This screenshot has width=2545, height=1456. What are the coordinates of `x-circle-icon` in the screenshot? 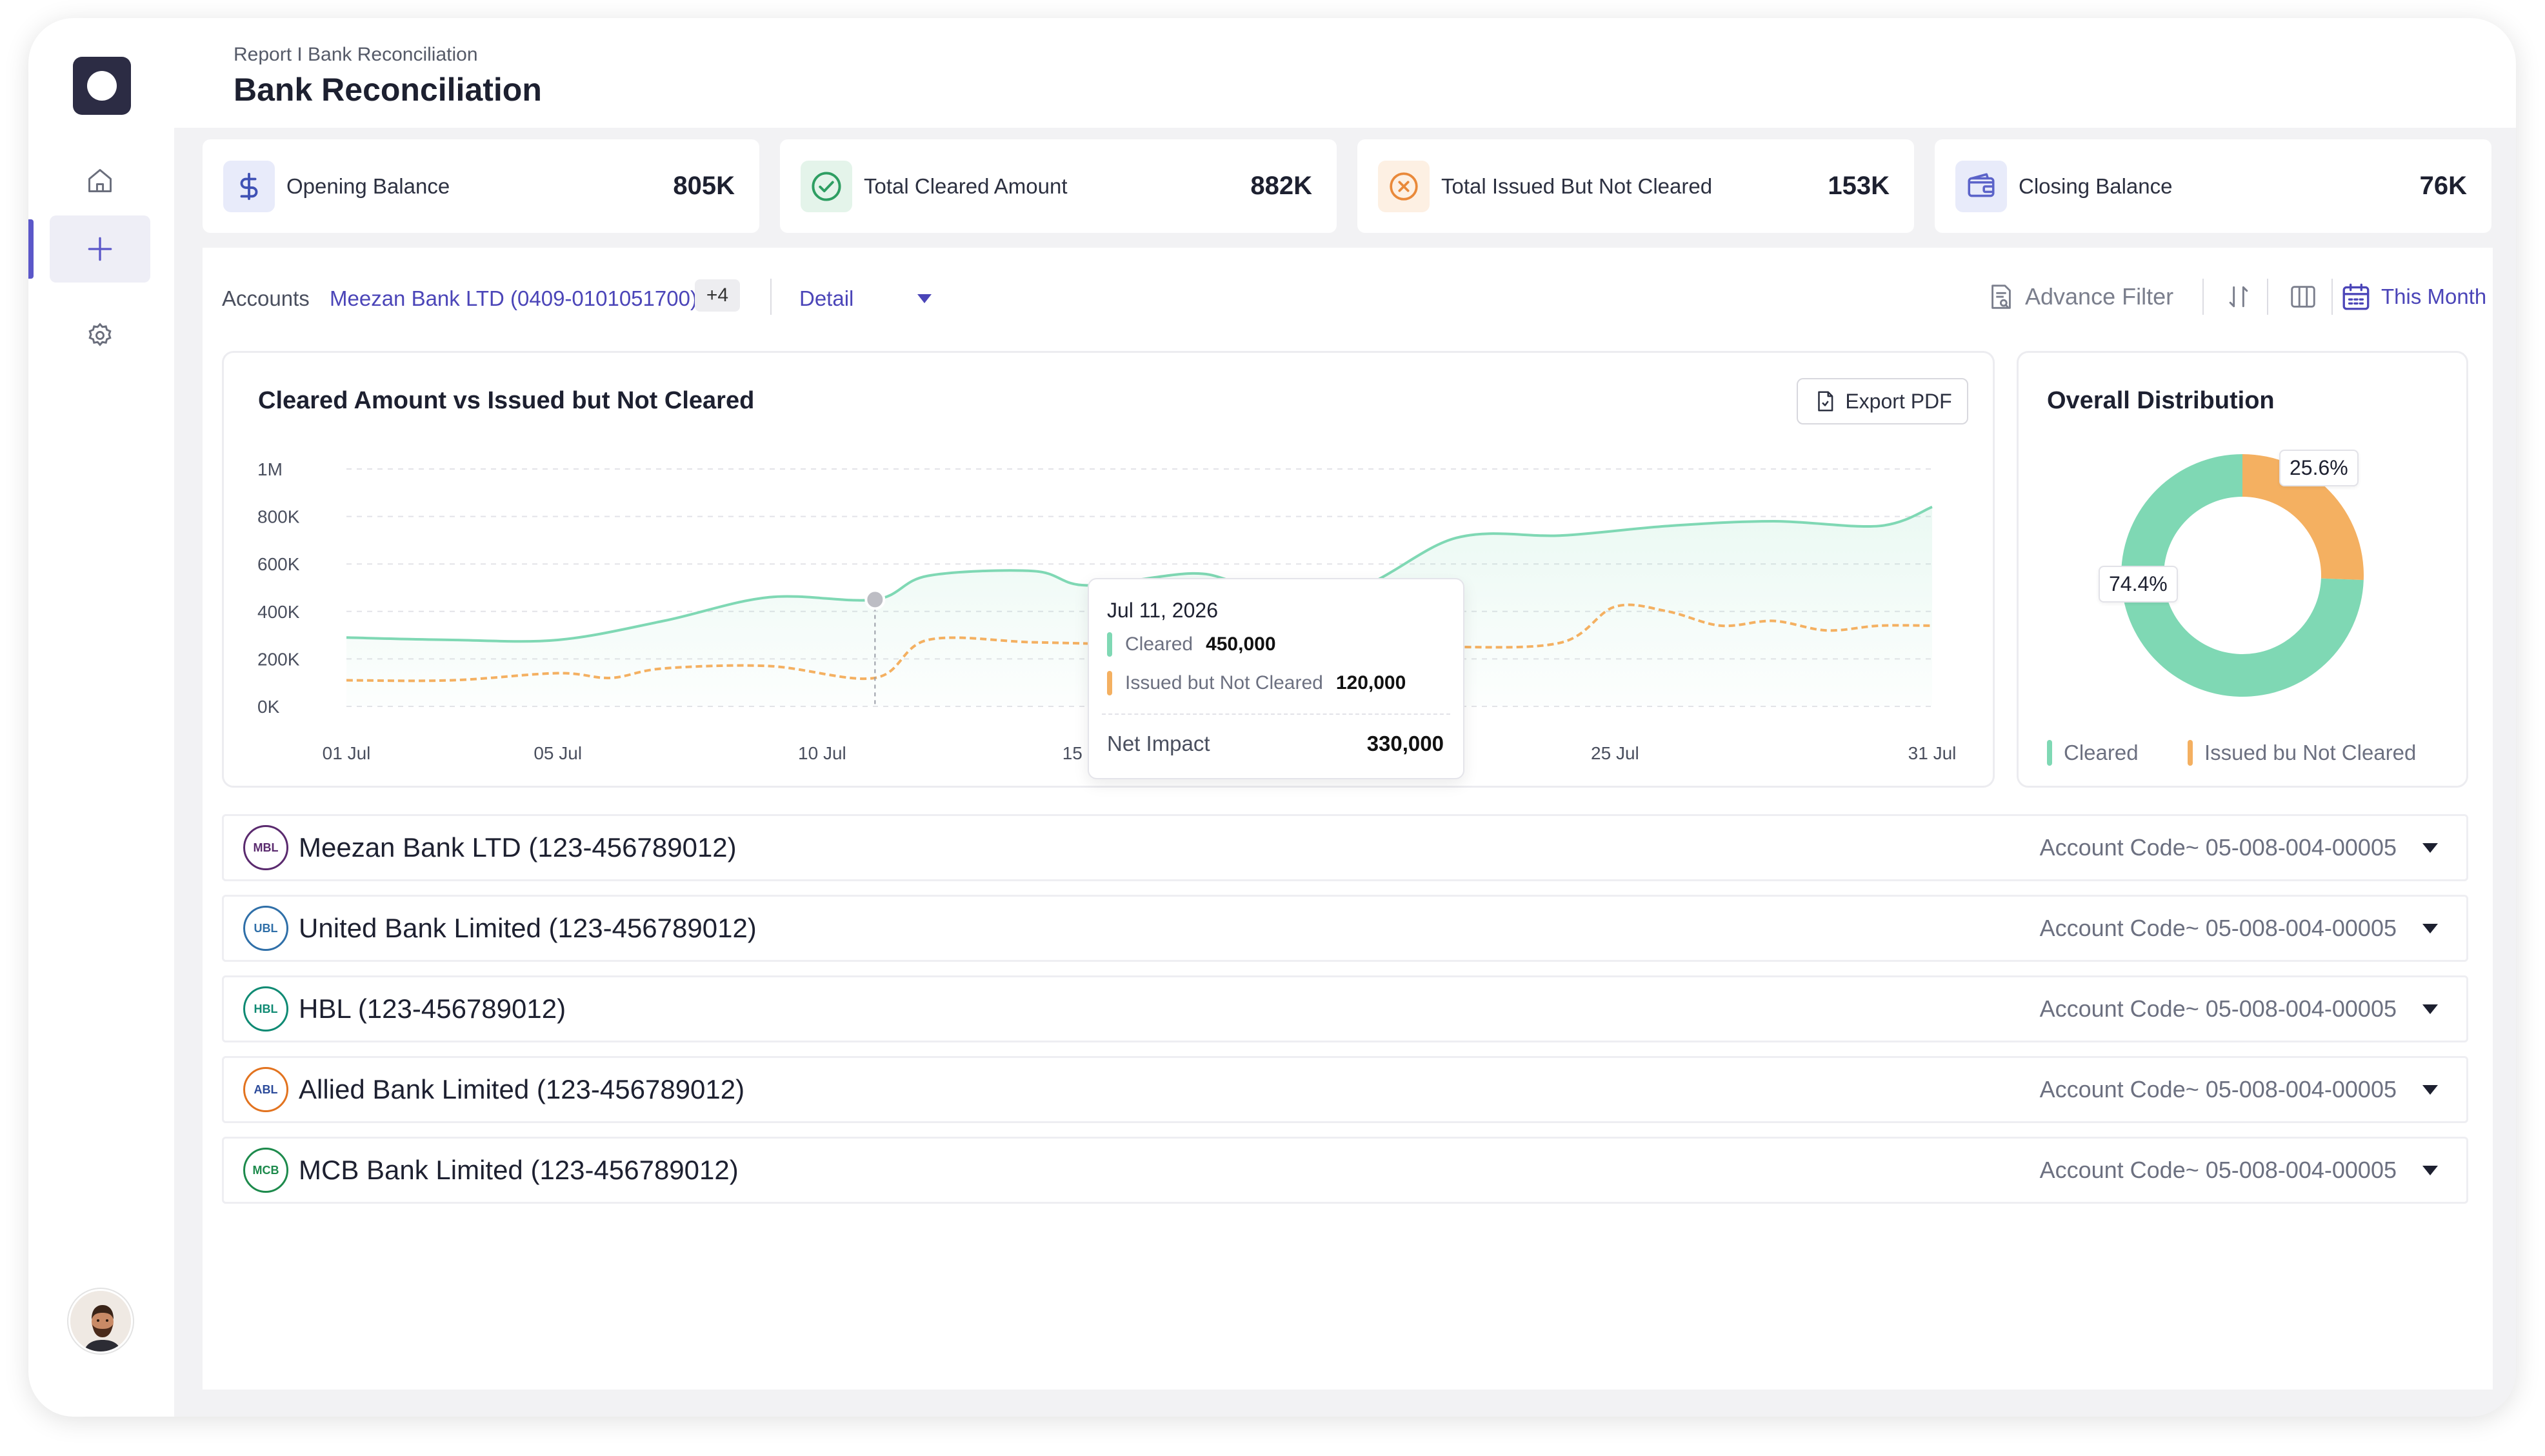 It's located at (1404, 186).